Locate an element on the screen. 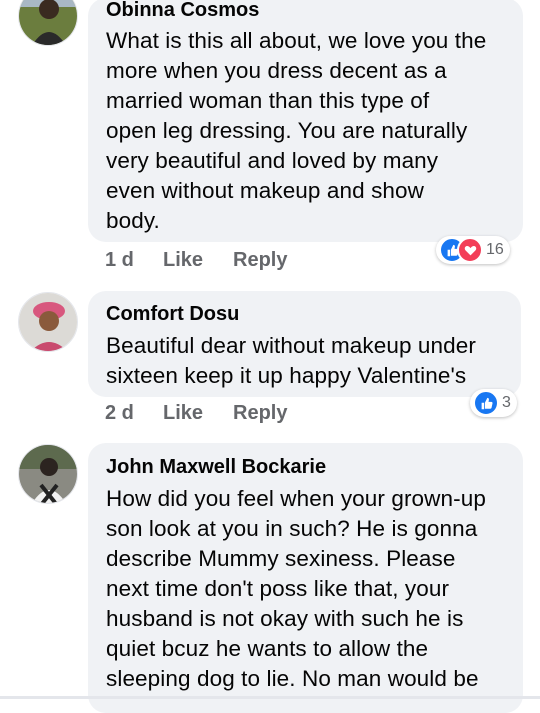 This screenshot has height=713, width=540. comment-author: Comfort Dosu is located at coordinates (305, 314).